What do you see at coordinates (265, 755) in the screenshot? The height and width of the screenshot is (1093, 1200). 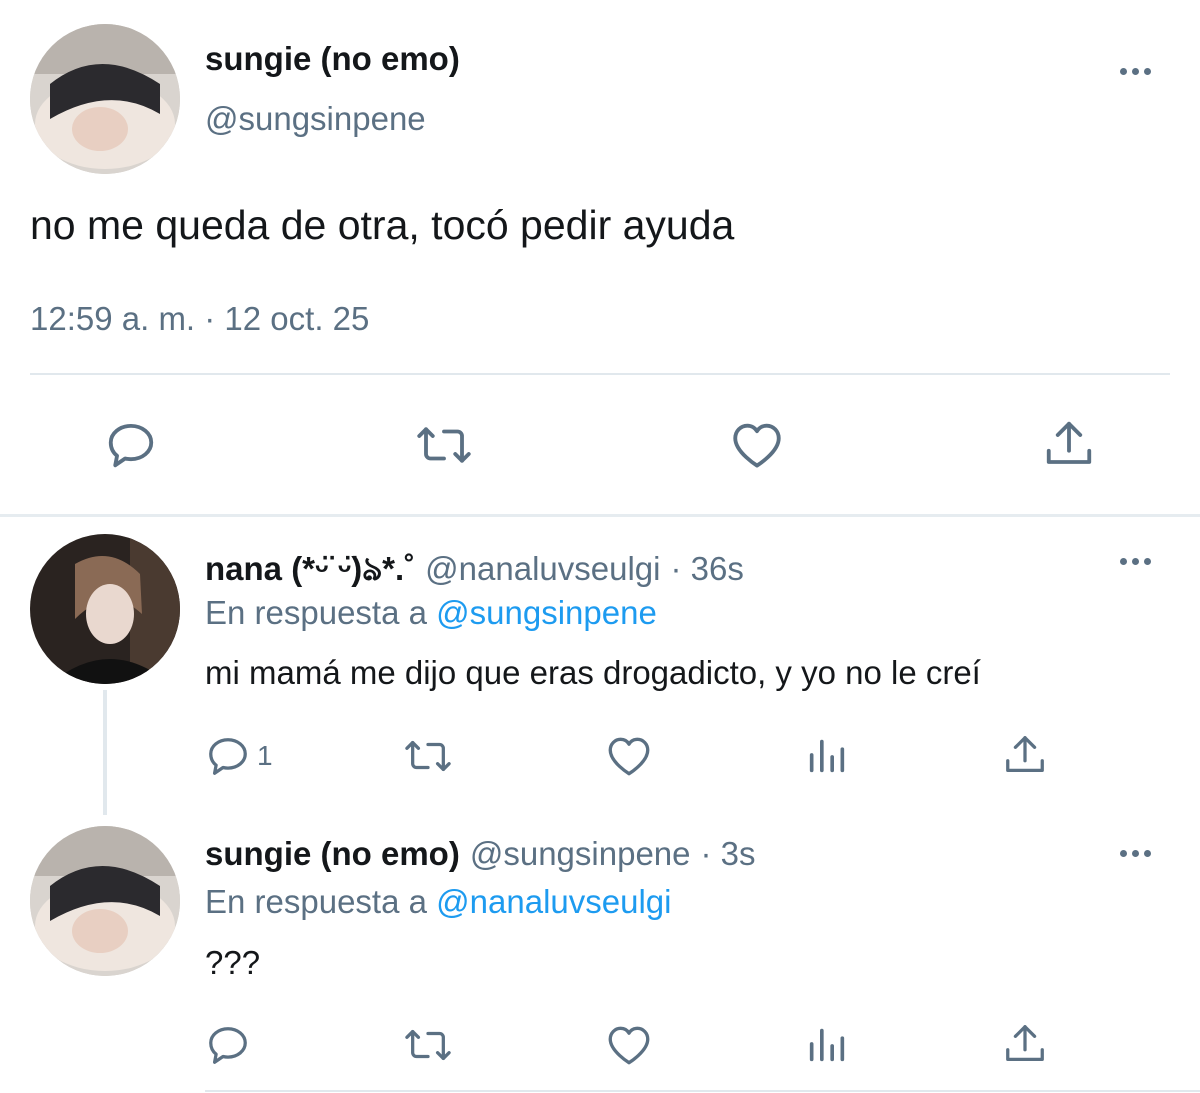 I see `reply-count: 1` at bounding box center [265, 755].